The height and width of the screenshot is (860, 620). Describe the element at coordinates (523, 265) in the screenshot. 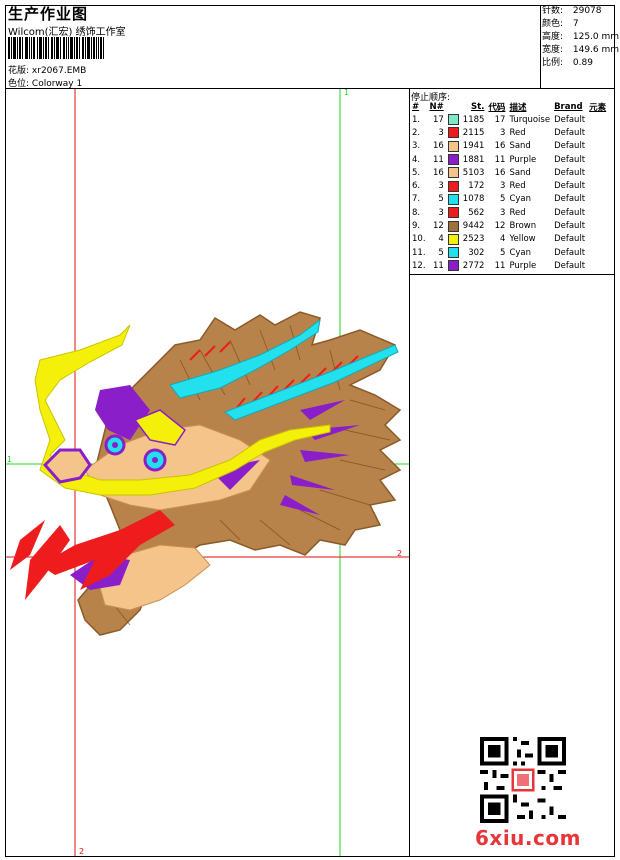

I see `row-desc: Purple` at that location.